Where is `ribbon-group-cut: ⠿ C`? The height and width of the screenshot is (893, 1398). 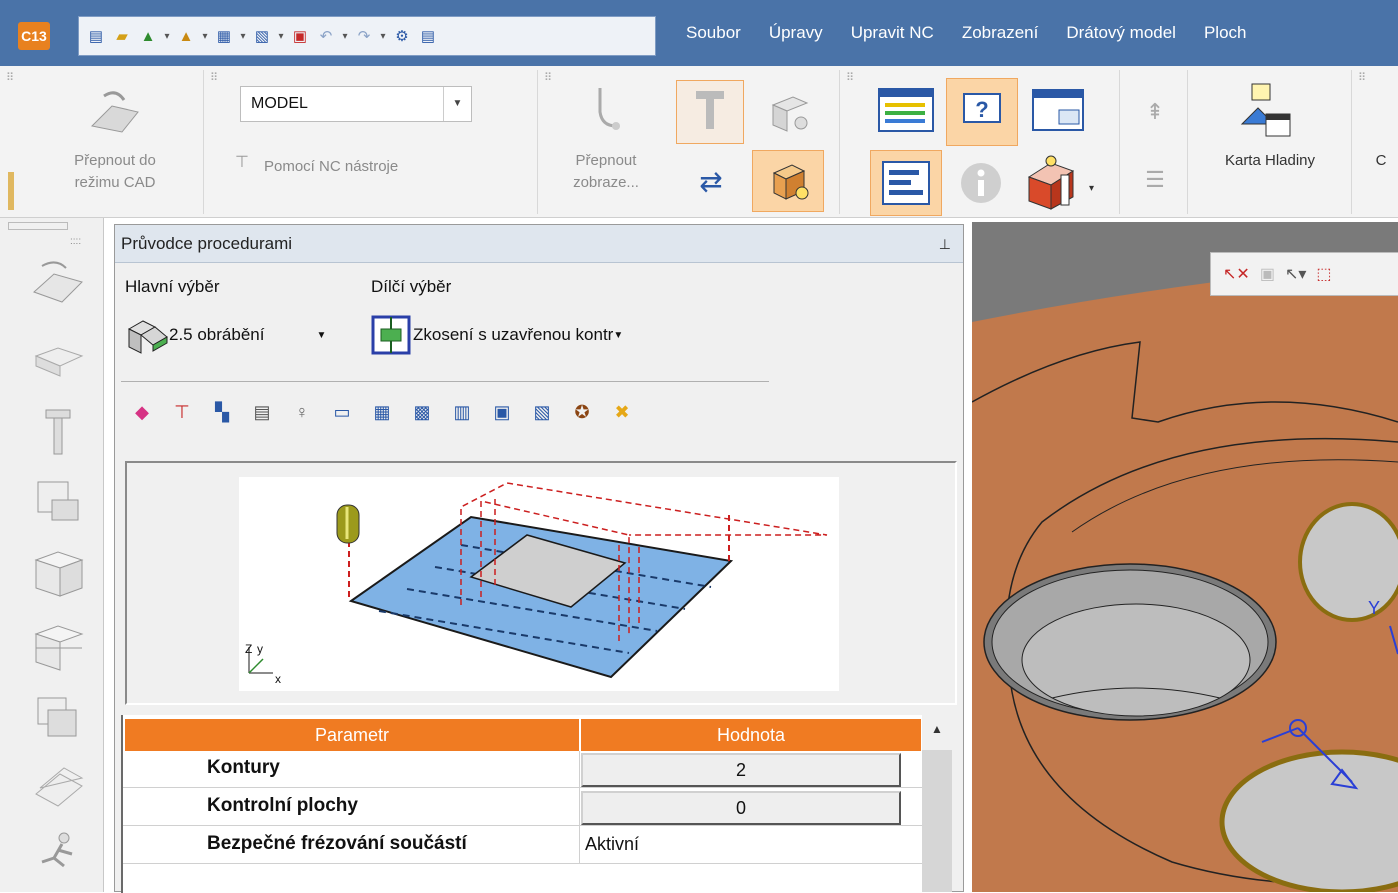 ribbon-group-cut: ⠿ C is located at coordinates (1375, 142).